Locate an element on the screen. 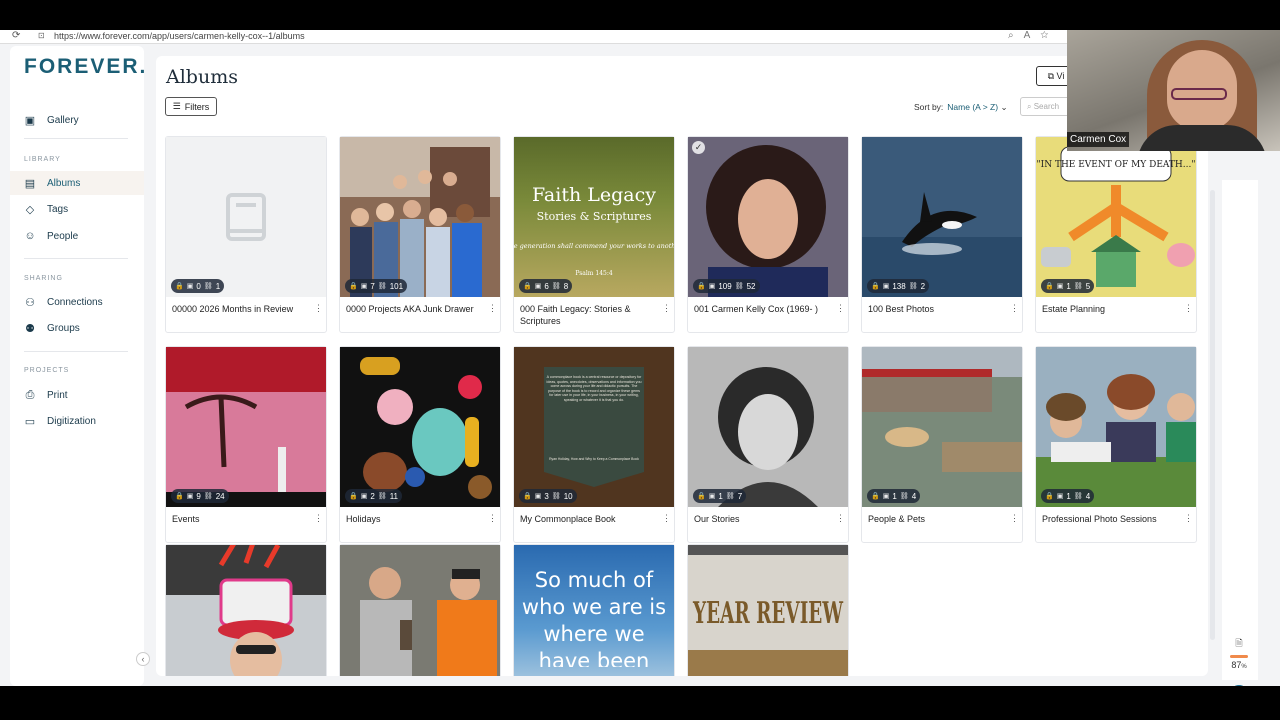  family-photo-image is located at coordinates (1116, 427).